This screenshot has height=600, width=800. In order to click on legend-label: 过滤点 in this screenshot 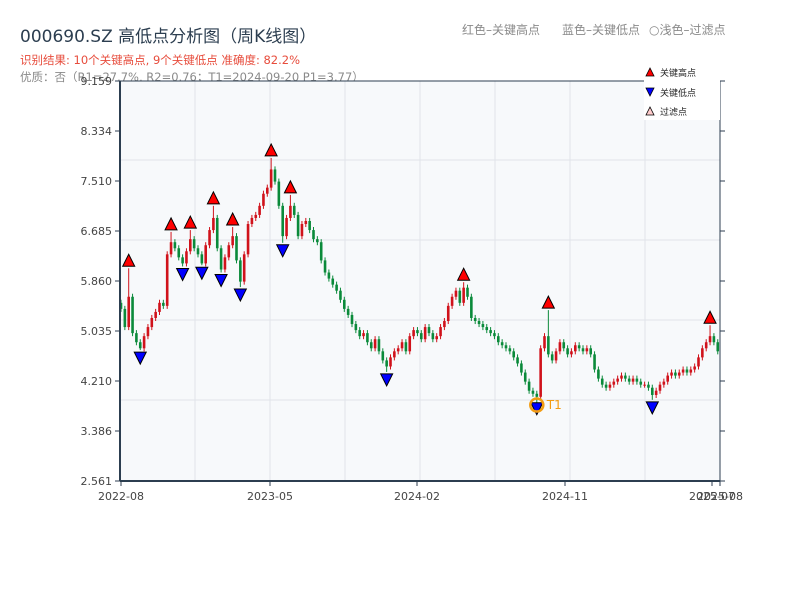, I will do `click(673, 112)`.